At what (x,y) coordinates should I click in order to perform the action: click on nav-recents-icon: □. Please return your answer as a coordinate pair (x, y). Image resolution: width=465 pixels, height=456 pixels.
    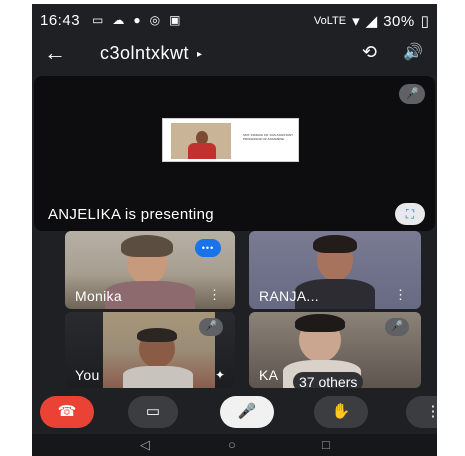
    Looking at the image, I should click on (326, 444).